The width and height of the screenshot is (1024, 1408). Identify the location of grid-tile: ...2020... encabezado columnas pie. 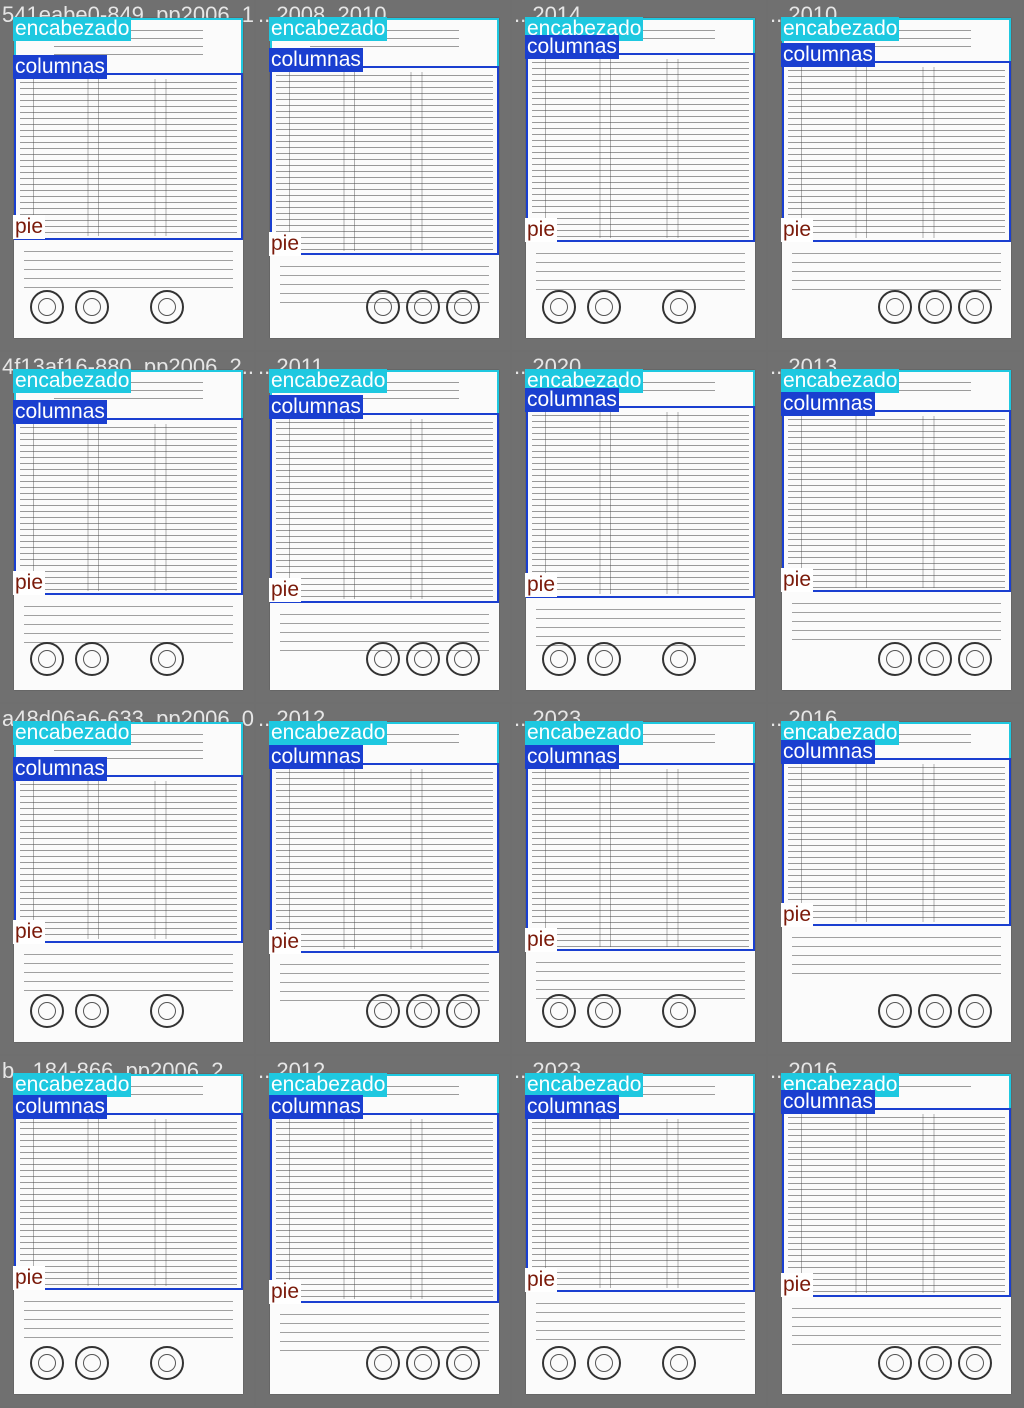
(639, 527).